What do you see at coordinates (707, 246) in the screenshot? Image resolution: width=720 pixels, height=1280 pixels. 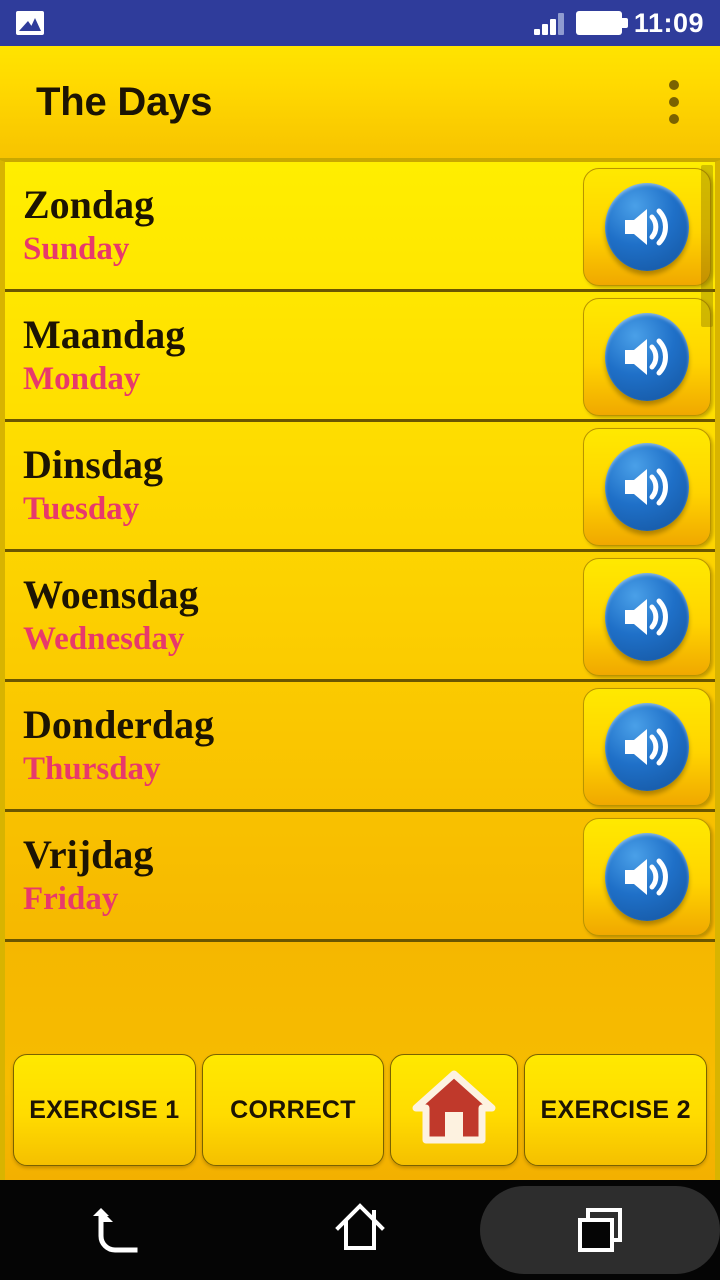 I see `list-scrollbar` at bounding box center [707, 246].